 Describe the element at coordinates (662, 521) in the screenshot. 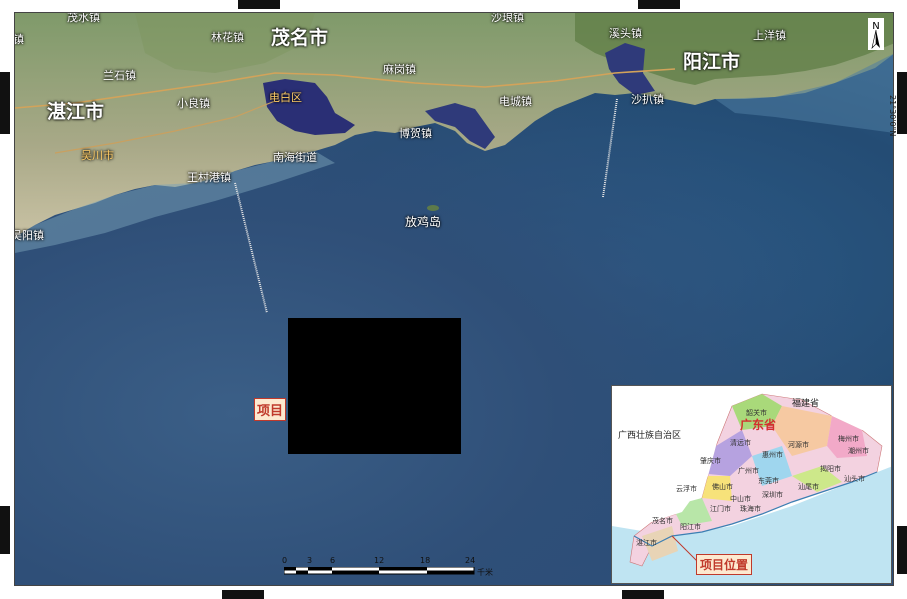

I see `inset-city-label: 茂名市` at that location.